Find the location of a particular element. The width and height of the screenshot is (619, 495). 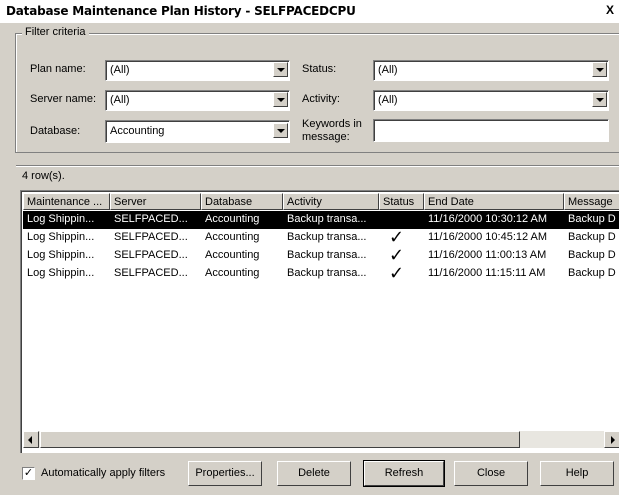

column-header-server: Server is located at coordinates (155, 201).